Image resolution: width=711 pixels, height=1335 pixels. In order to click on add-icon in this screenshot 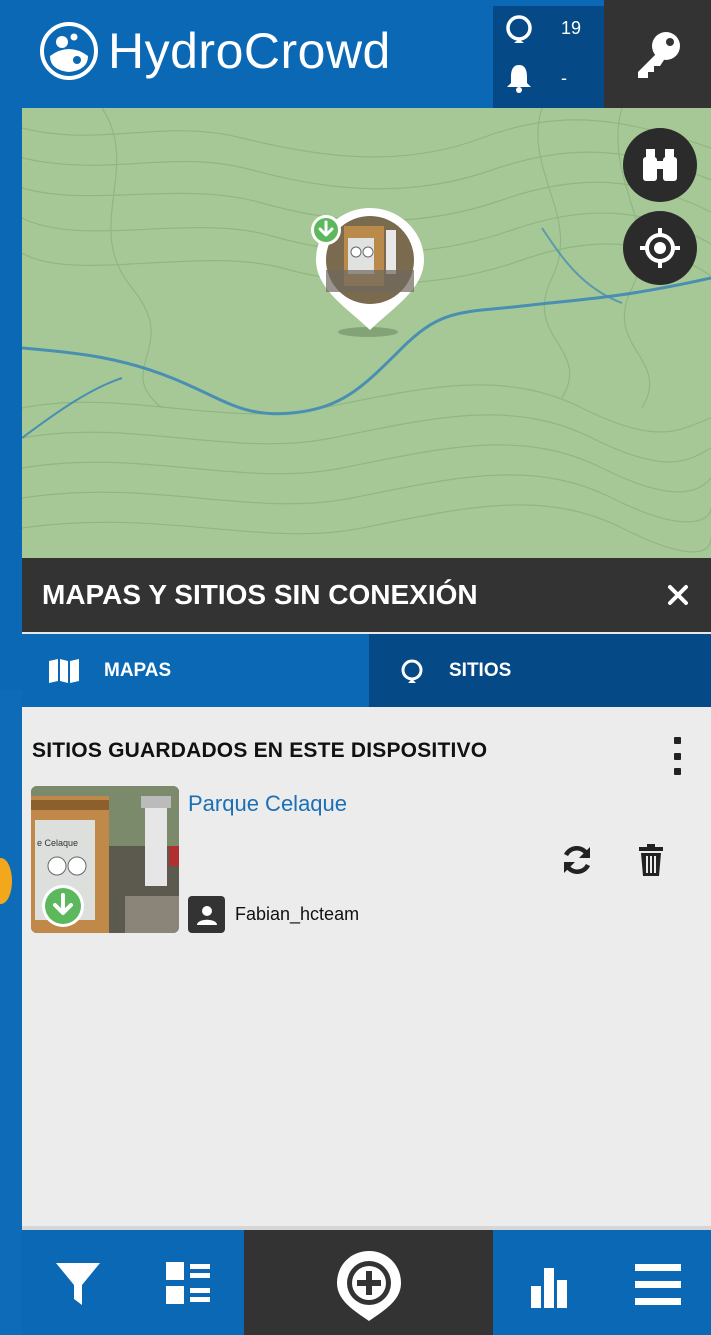, I will do `click(369, 1286)`.